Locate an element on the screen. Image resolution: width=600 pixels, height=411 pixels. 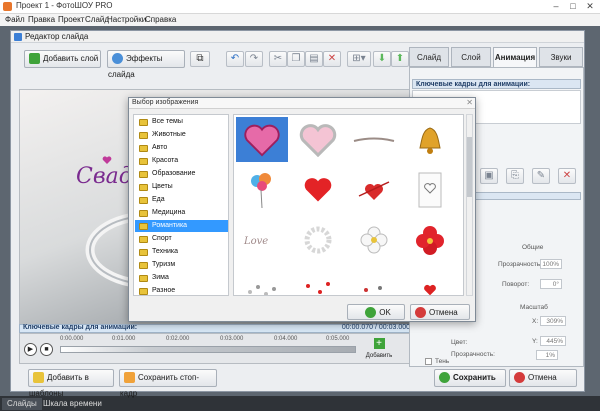
cut-icon: ✂ is located at coordinates (278, 59).